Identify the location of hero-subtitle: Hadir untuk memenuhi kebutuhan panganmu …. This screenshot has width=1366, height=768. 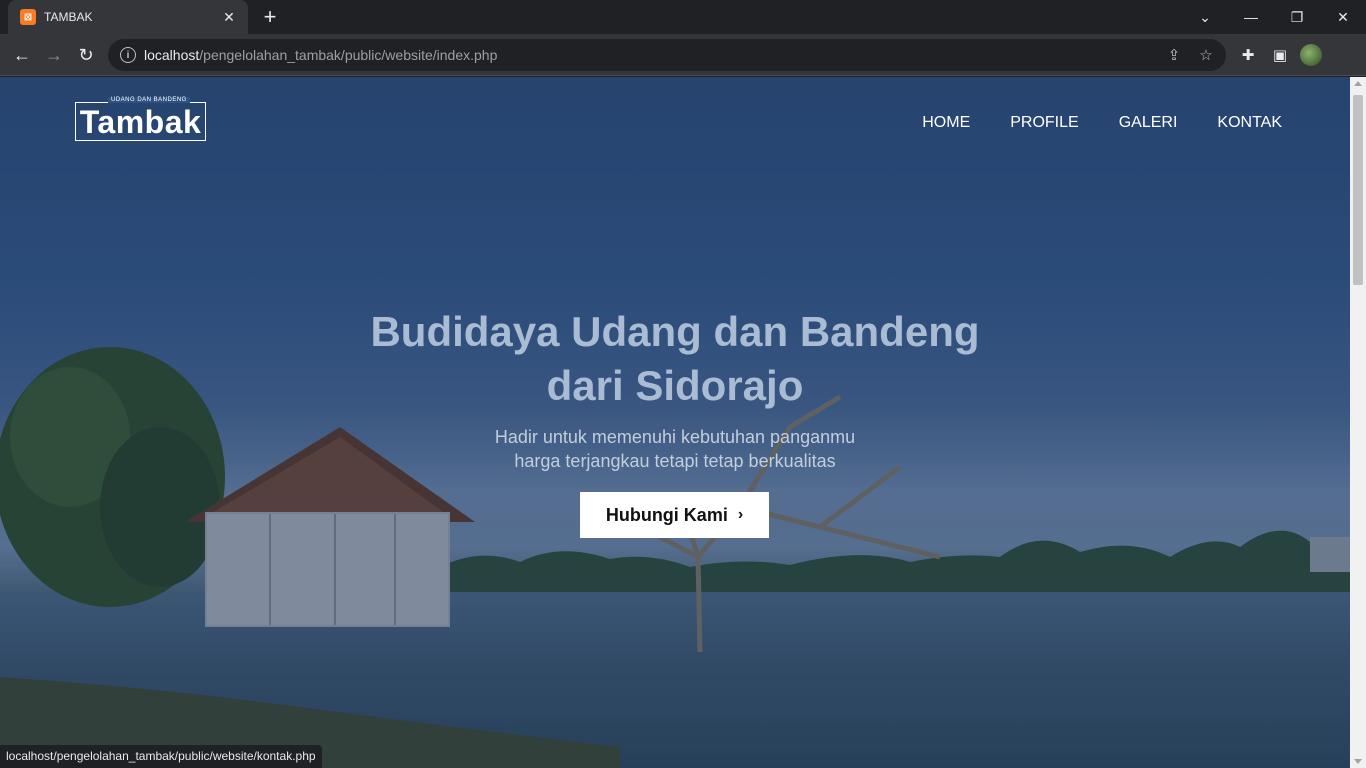
(675, 449).